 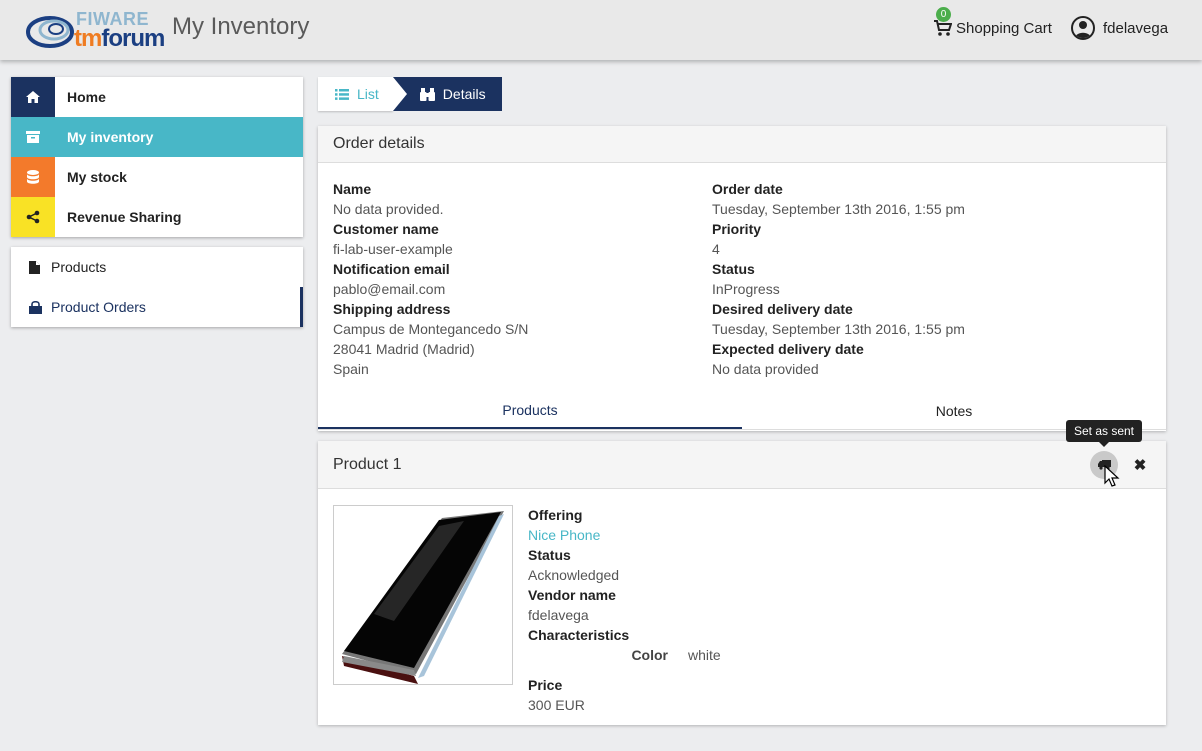 What do you see at coordinates (838, 329) in the screenshot?
I see `desired-delivery-value: Tuesday, September 13th 2016, 1:55 pm` at bounding box center [838, 329].